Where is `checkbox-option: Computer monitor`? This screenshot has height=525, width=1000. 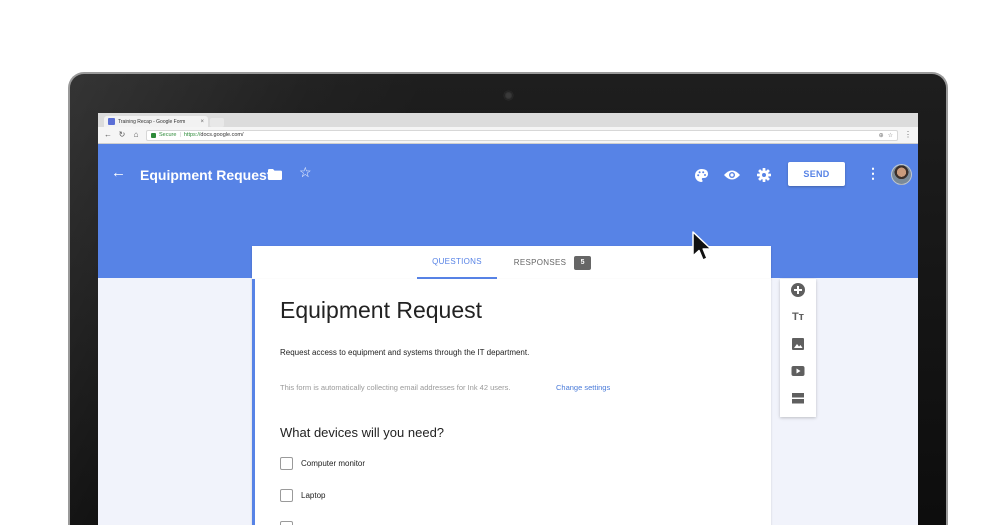 checkbox-option: Computer monitor is located at coordinates (322, 463).